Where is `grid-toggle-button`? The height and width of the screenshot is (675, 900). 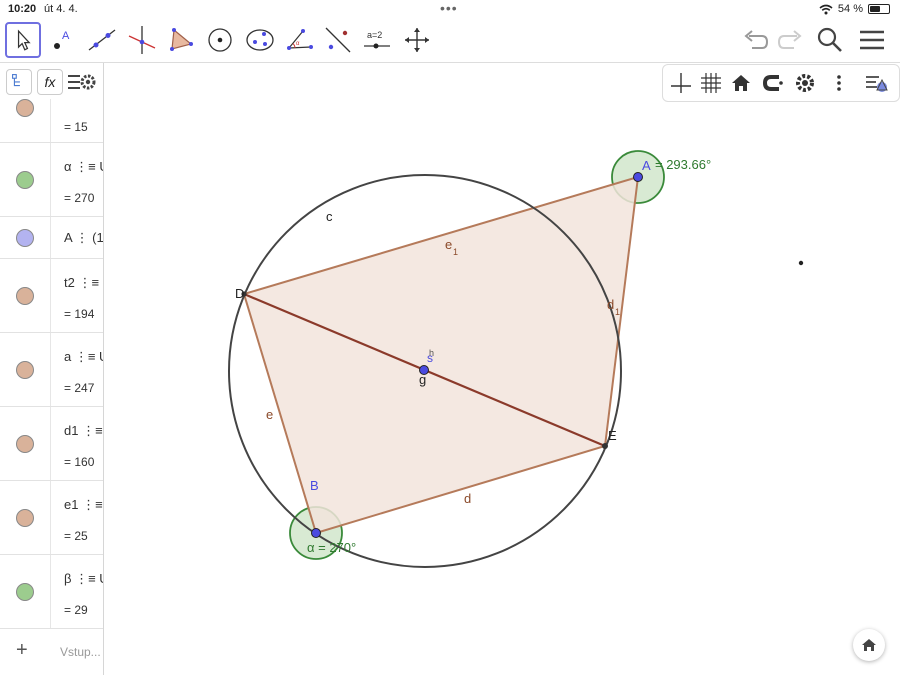 grid-toggle-button is located at coordinates (711, 83).